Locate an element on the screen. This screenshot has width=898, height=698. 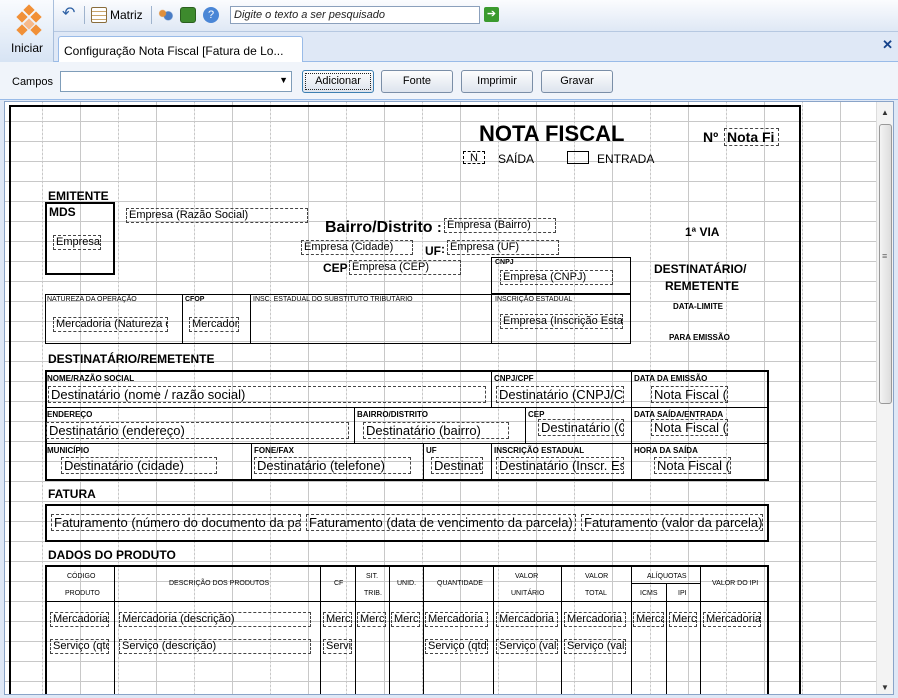
merc-descricao-field: Mercadoria (descrição) is located at coordinates (215, 619).